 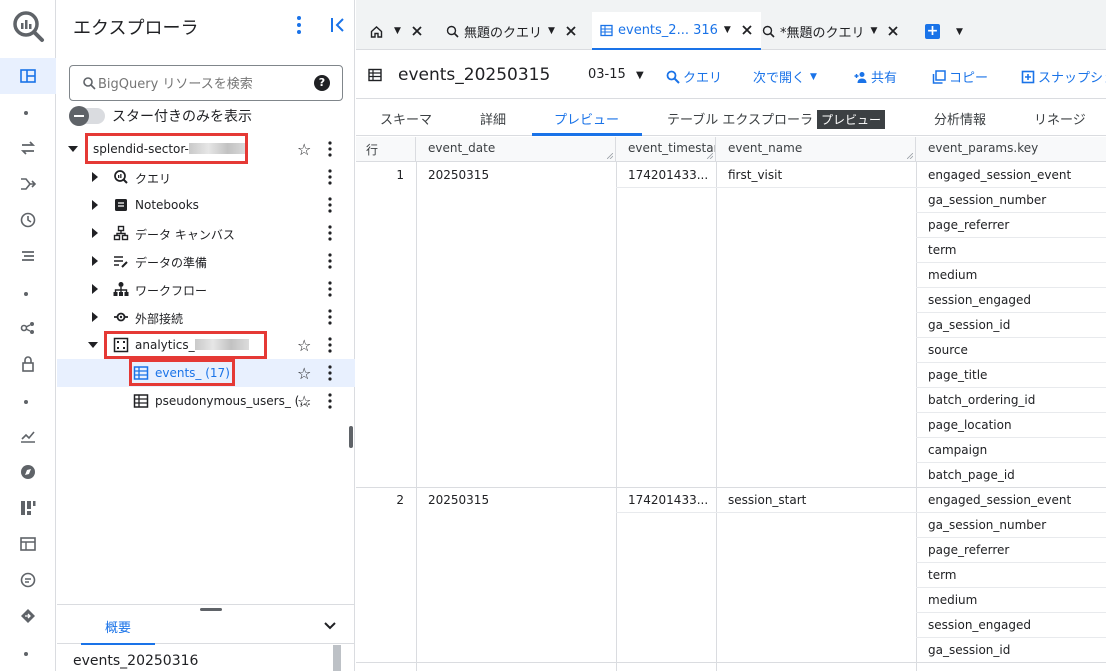 What do you see at coordinates (206, 317) in the screenshot?
I see `tree-node-external-connection: 外部接続` at bounding box center [206, 317].